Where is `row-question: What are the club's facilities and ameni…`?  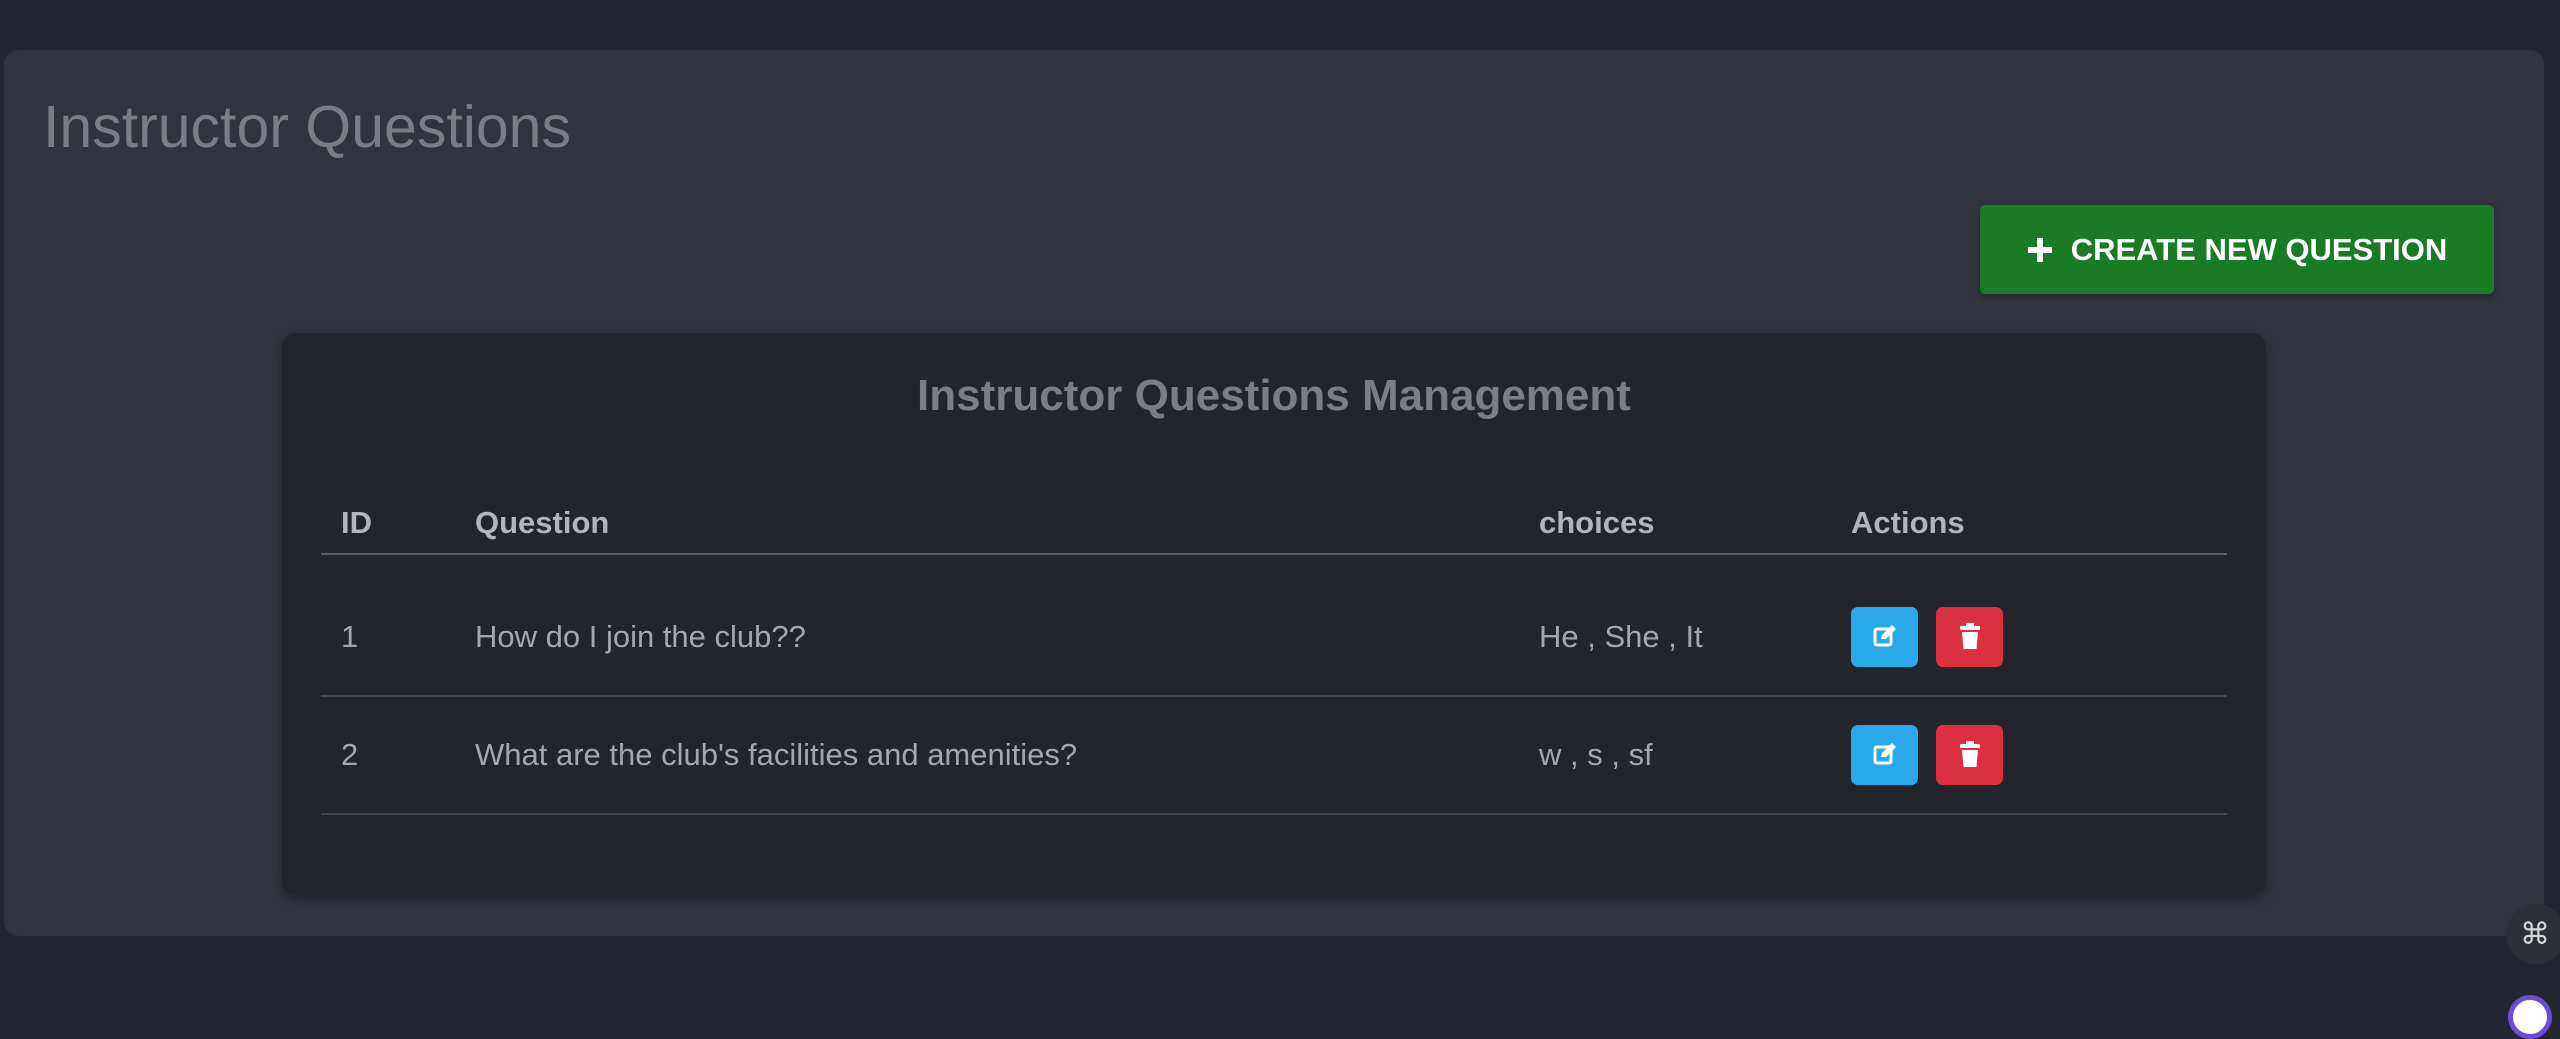
row-question: What are the club's facilities and ameni… is located at coordinates (776, 754).